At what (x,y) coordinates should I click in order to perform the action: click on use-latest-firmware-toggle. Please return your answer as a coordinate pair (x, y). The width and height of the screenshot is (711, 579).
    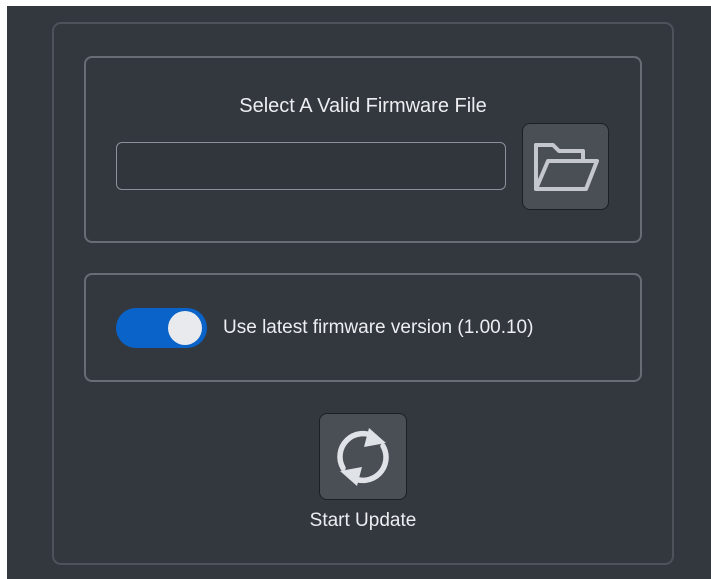
    Looking at the image, I should click on (161, 328).